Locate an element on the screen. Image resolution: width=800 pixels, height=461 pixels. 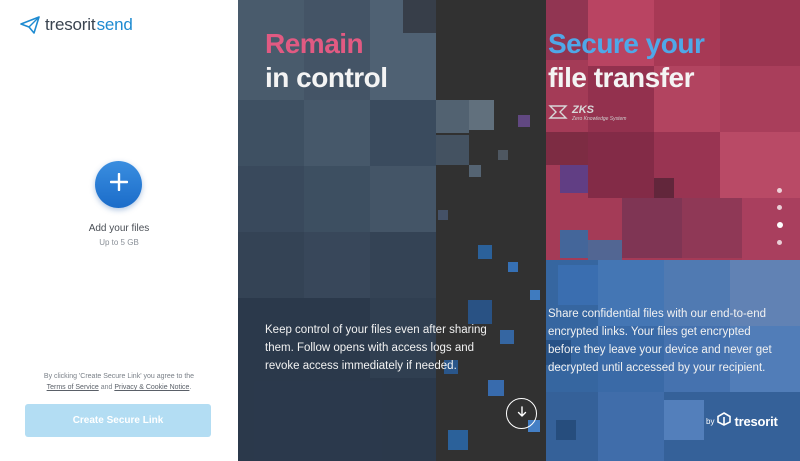
terms-and: and is located at coordinates (106, 387).